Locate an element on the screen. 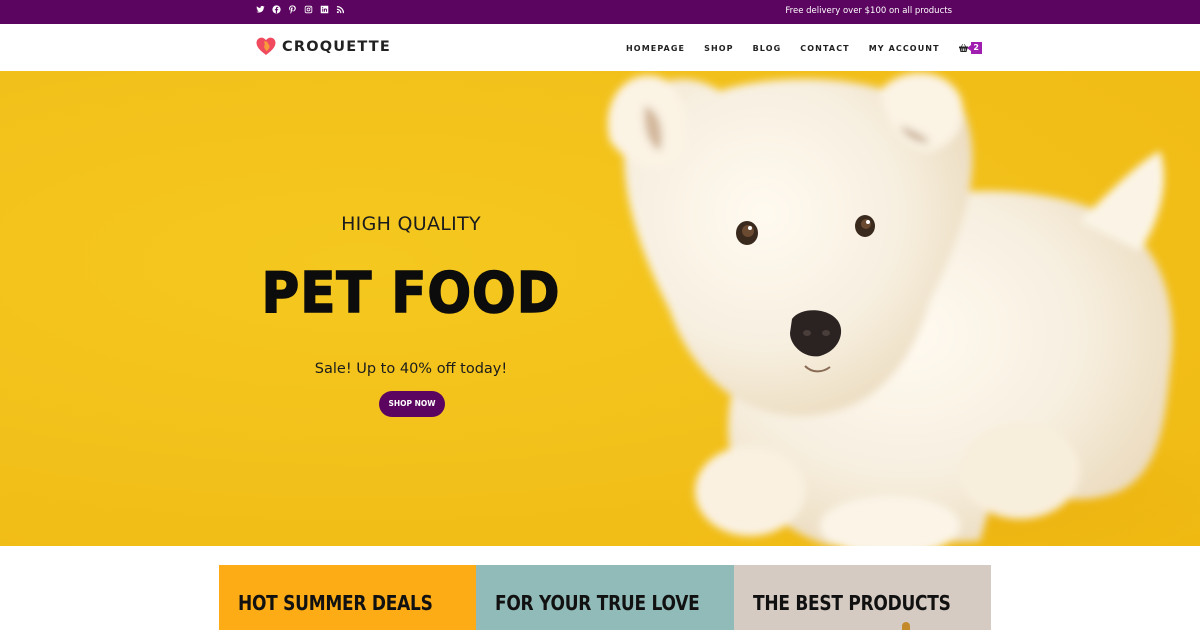 The height and width of the screenshot is (630, 1200). promo-hot-summer-deals: HOT SUMMER DEALS is located at coordinates (348, 597).